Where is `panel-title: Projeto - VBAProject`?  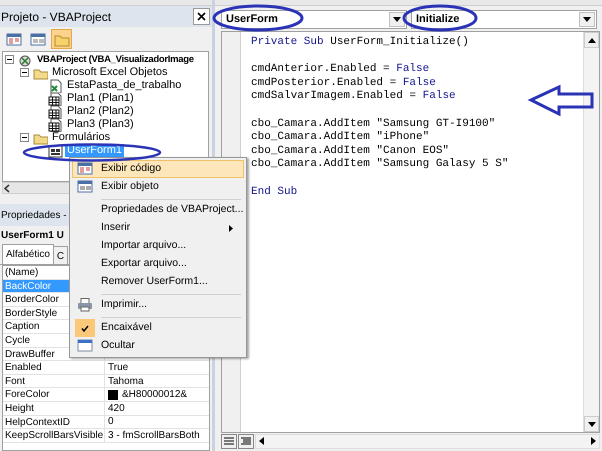 panel-title: Projeto - VBAProject is located at coordinates (56, 17).